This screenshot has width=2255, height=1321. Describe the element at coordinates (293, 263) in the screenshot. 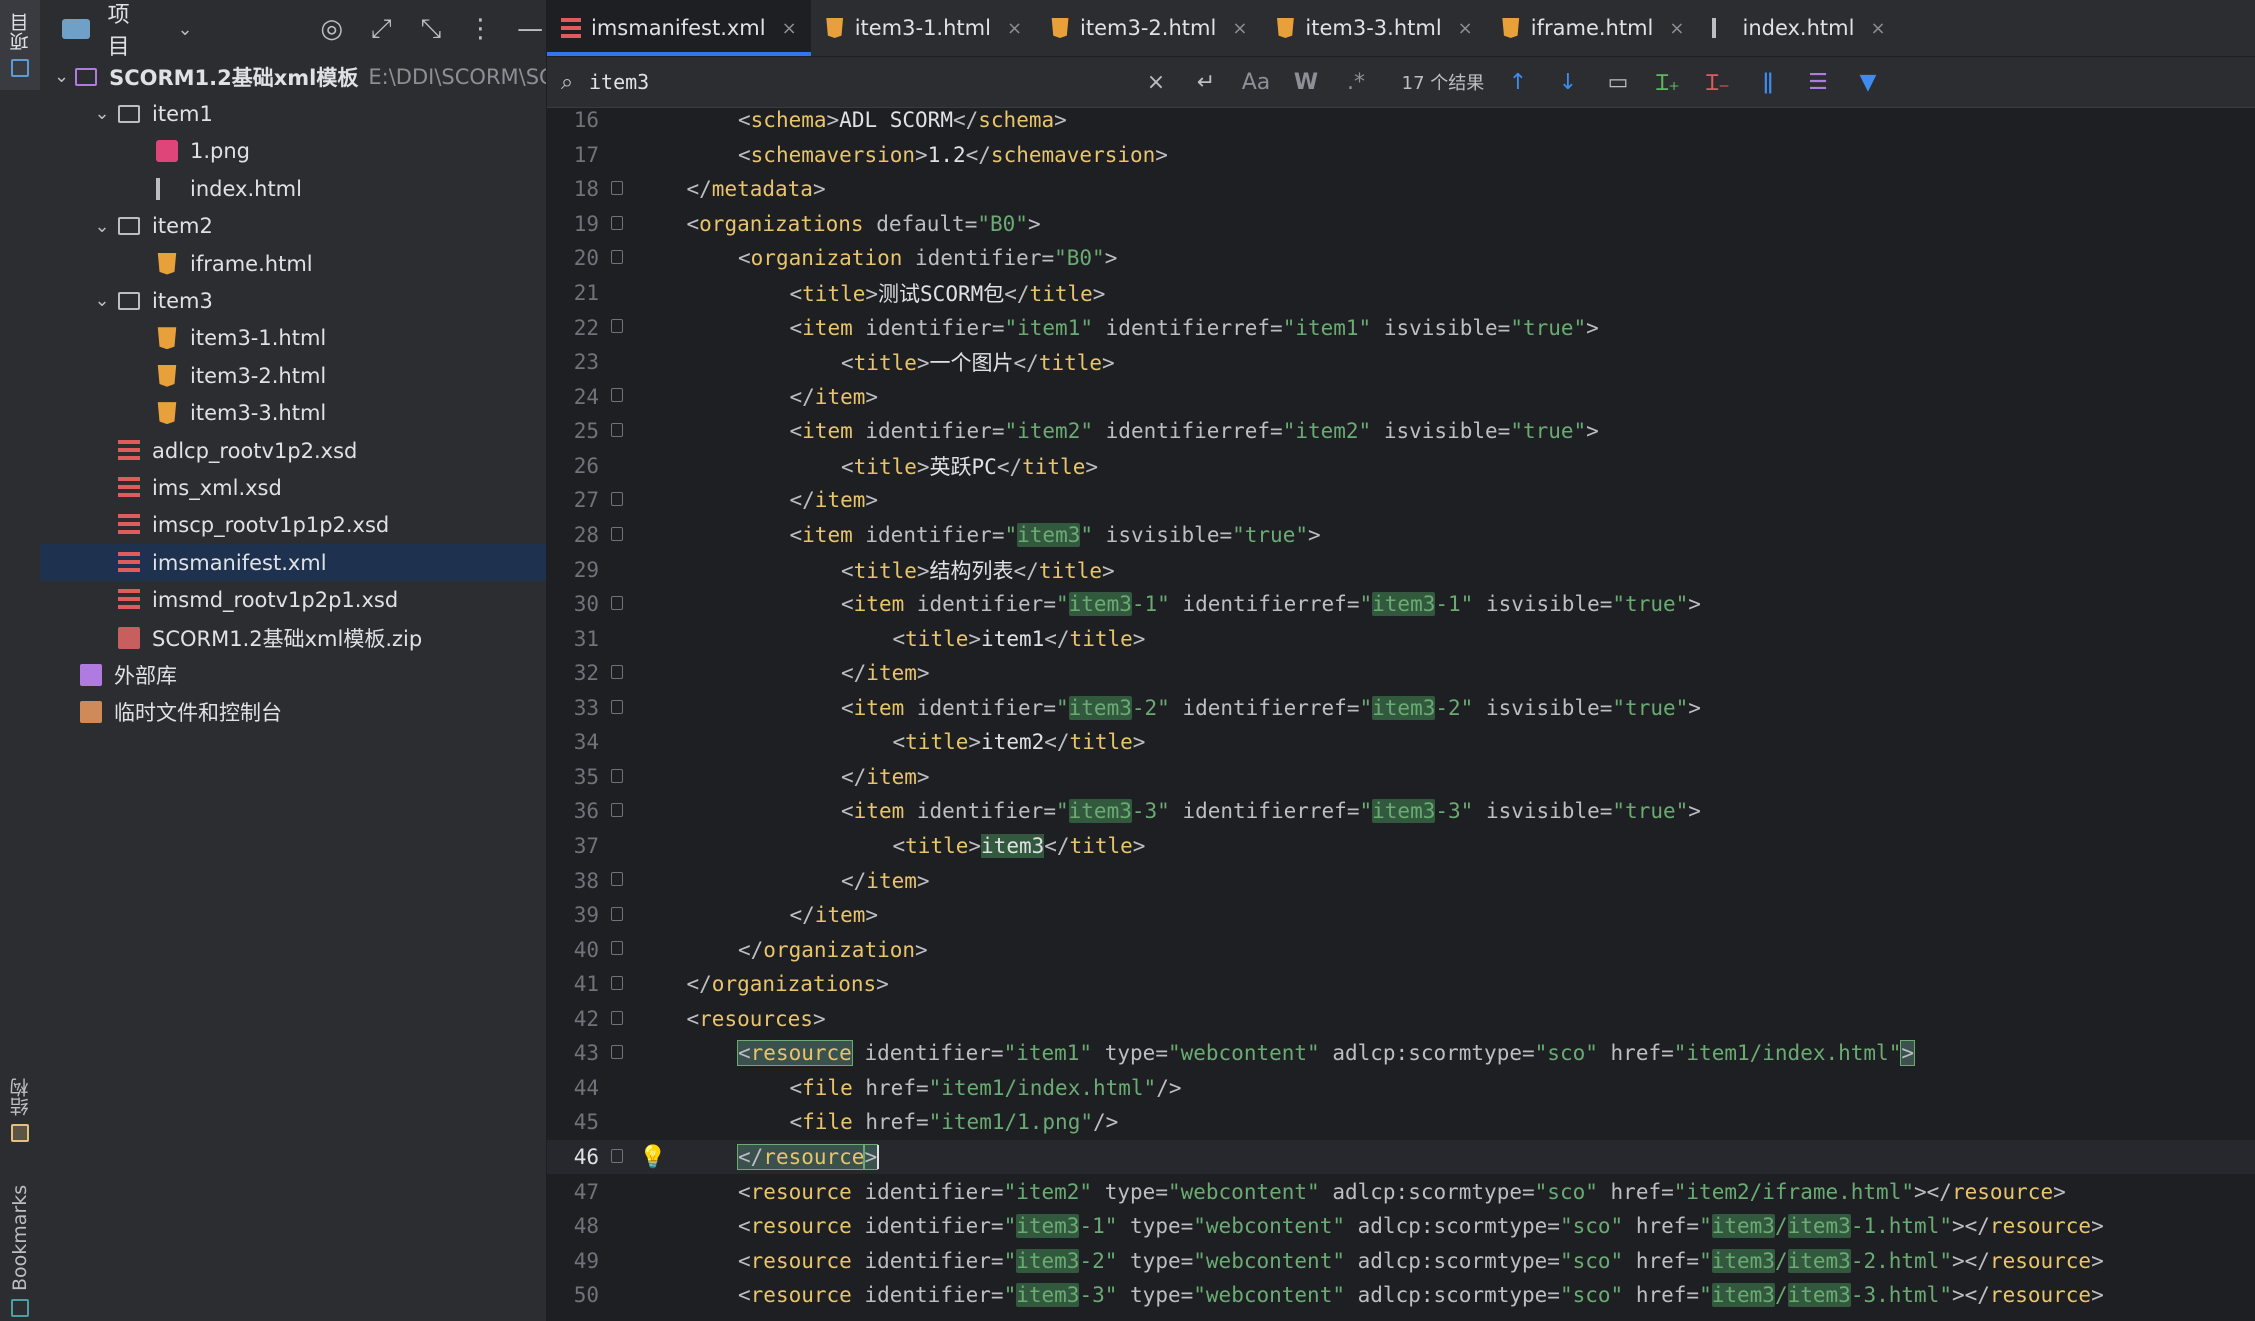

I see `tree-item: iframe.html` at that location.